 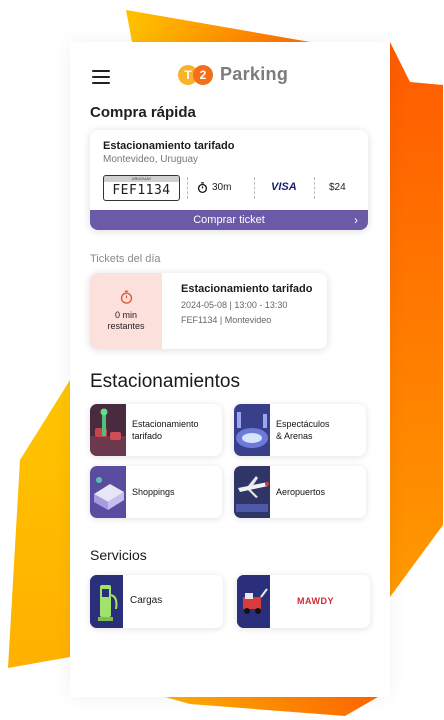 I want to click on ticket-remaining: 0 min restantes, so click(x=126, y=311).